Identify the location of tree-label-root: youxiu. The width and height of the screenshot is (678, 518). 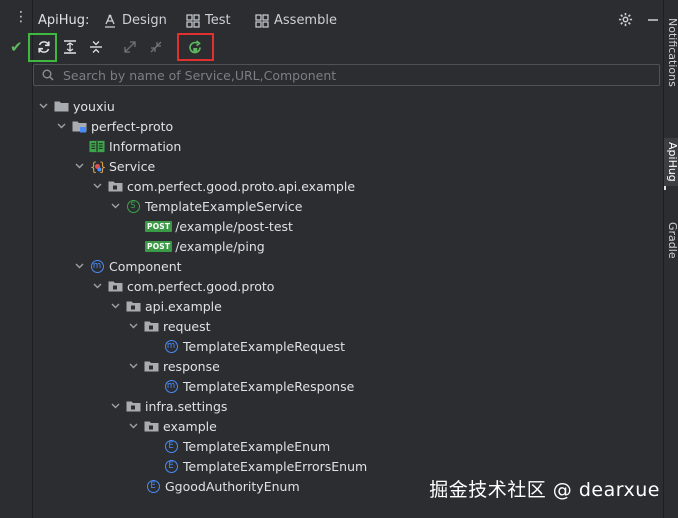
(94, 106).